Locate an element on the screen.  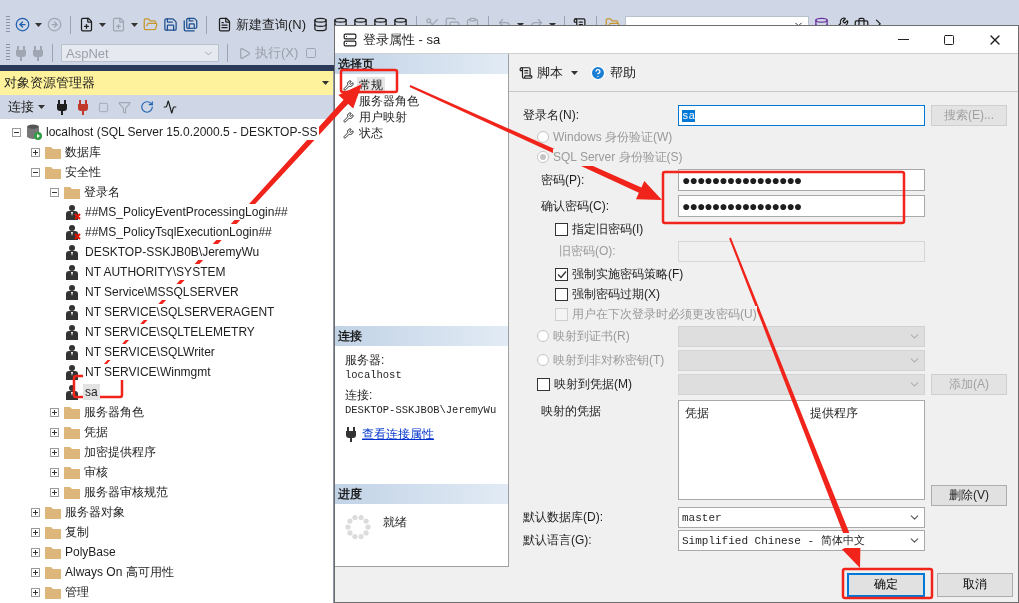
field-label: 登录名(N): is located at coordinates (551, 115).